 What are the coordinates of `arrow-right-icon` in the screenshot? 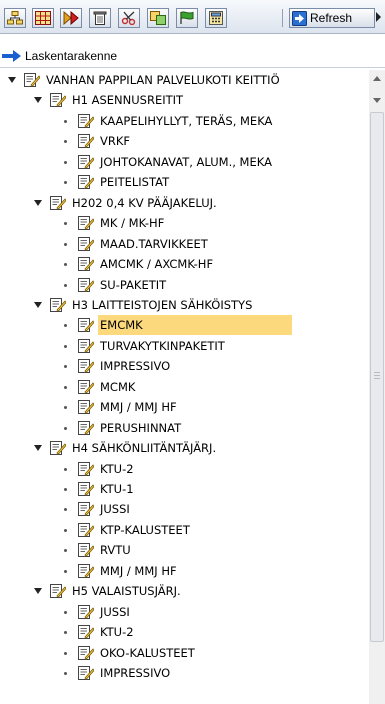 It's located at (11, 55).